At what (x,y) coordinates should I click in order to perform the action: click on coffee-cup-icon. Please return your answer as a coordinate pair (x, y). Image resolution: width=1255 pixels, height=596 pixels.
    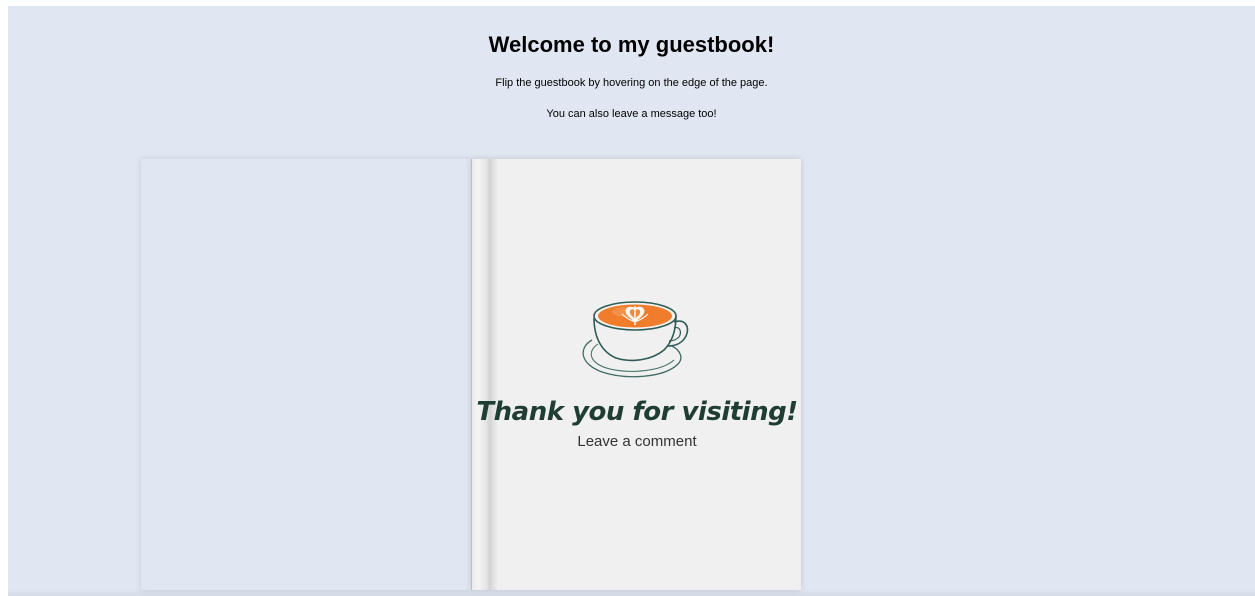
    Looking at the image, I should click on (635, 339).